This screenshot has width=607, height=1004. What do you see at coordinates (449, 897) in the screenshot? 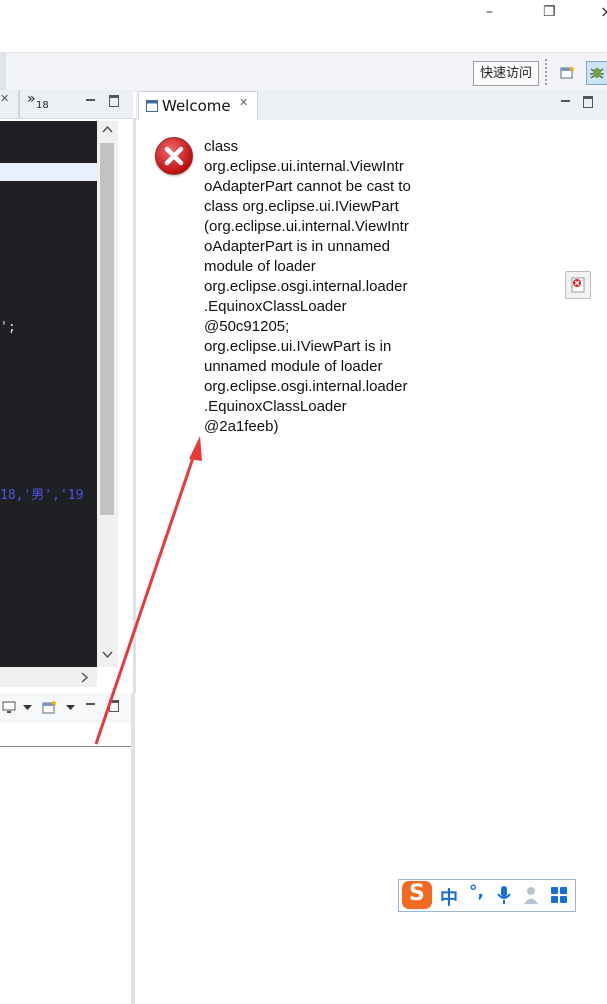
I see `ime-mode-label: 中` at bounding box center [449, 897].